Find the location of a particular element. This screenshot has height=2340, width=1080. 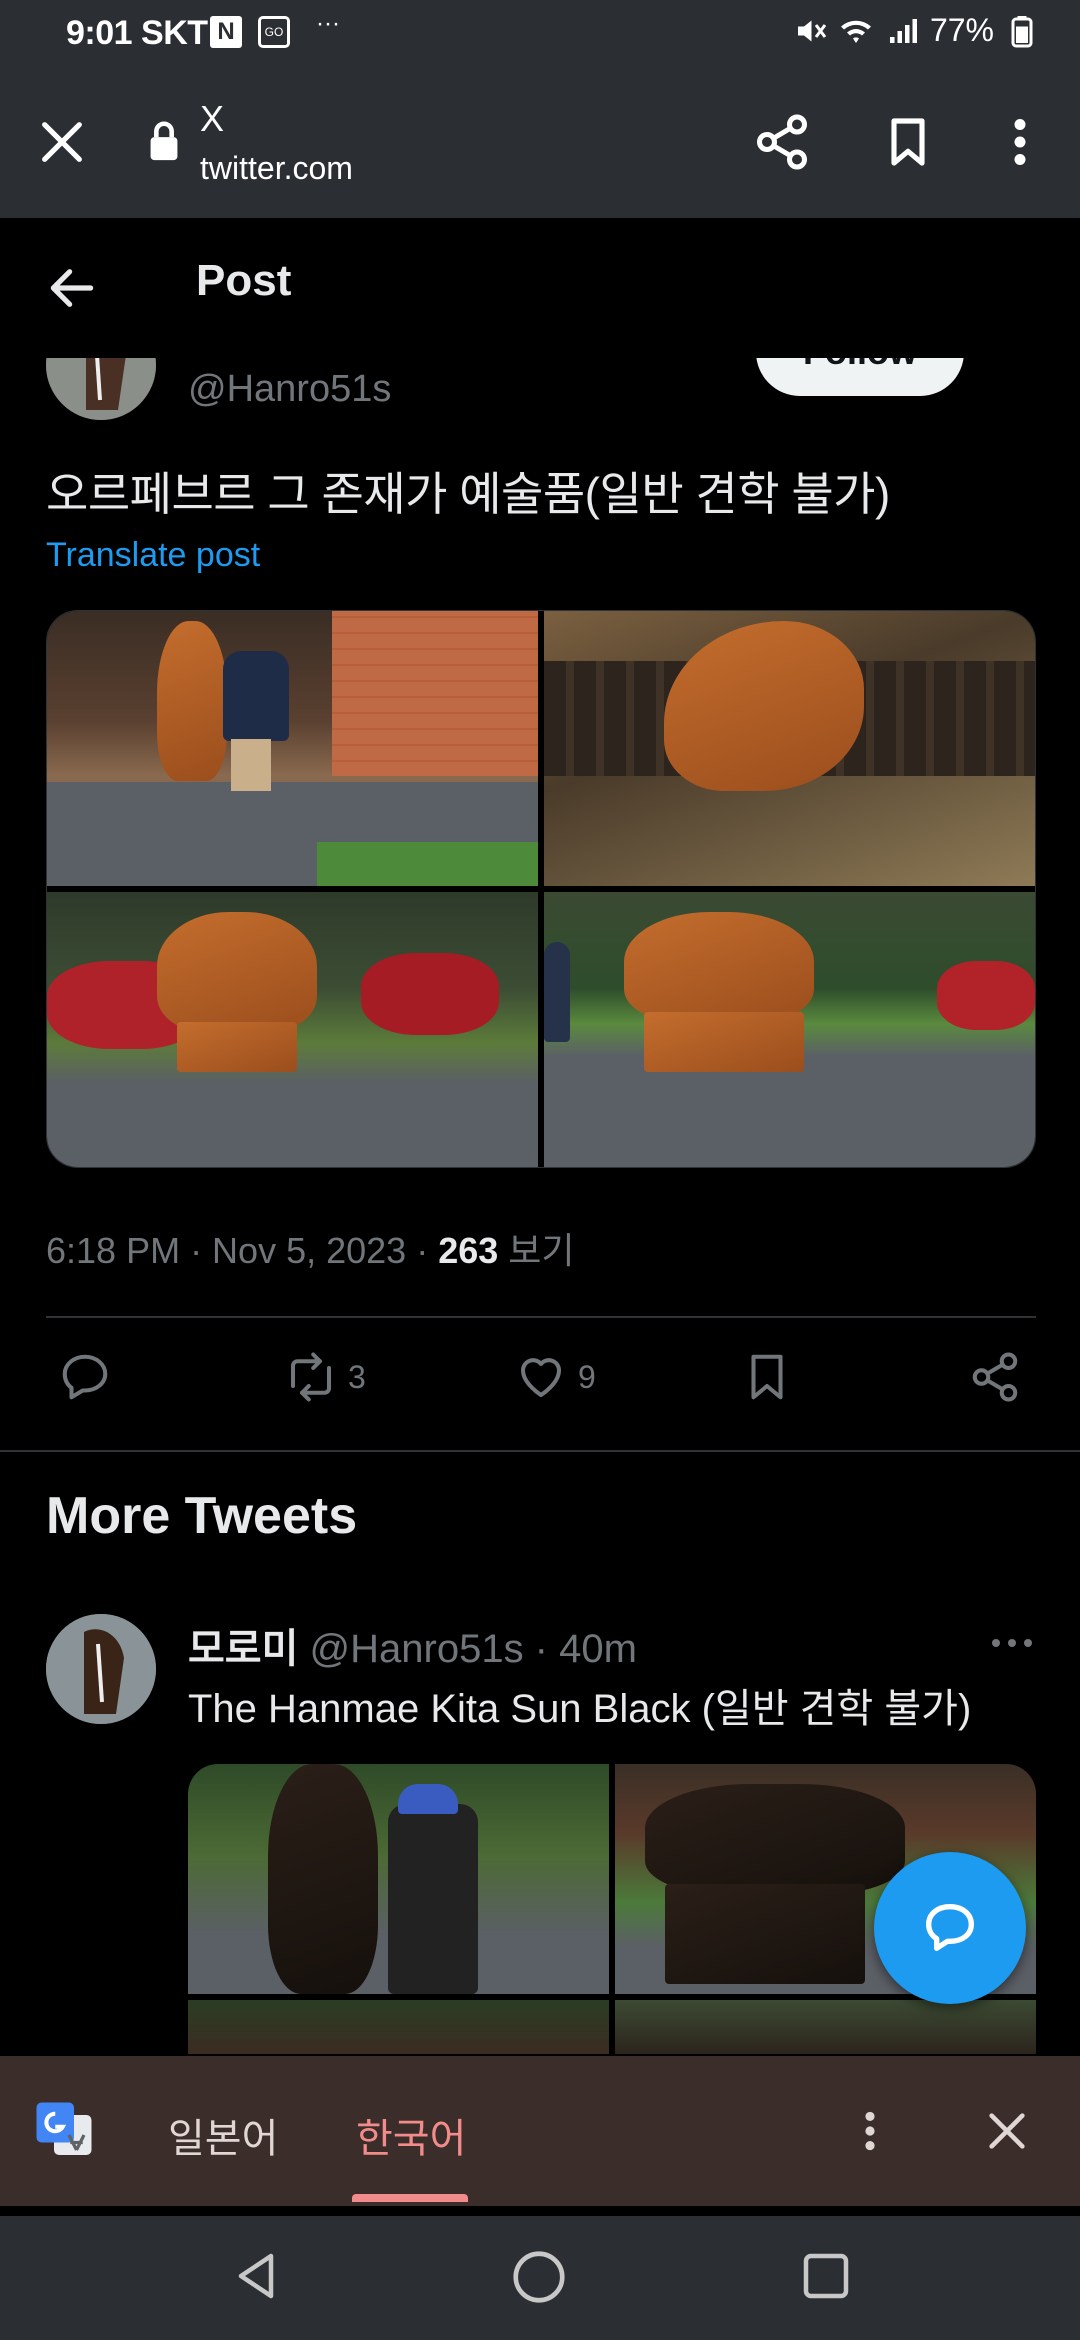

back-arrow-icon is located at coordinates (72, 288).